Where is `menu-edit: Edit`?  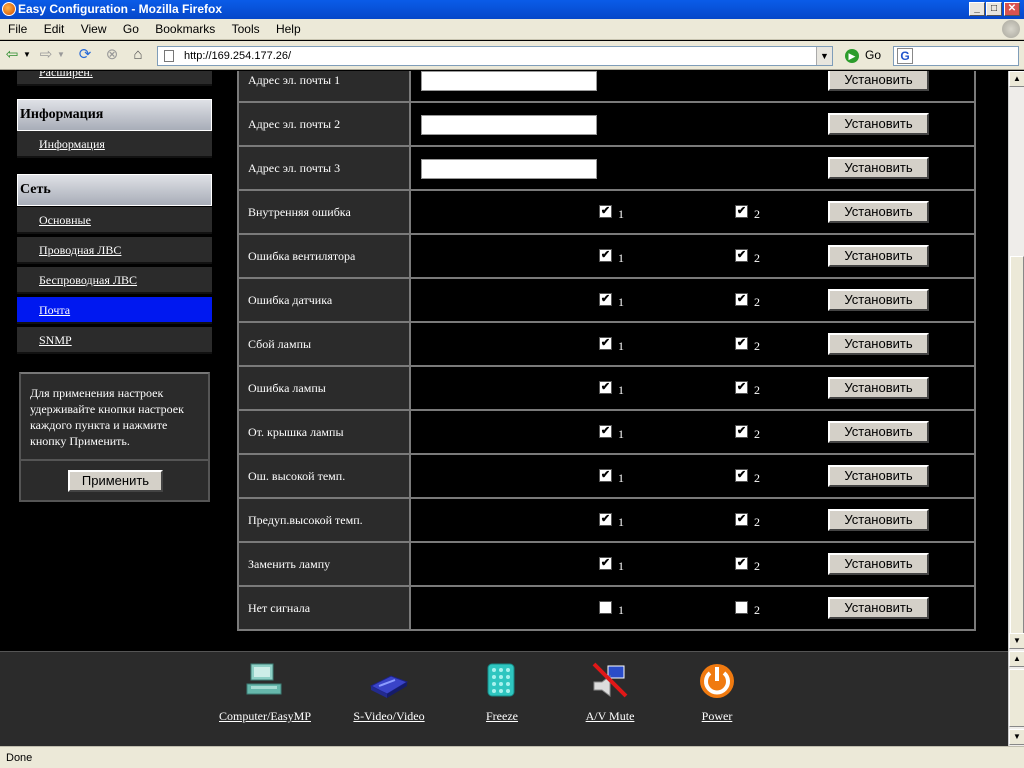
menu-edit: Edit is located at coordinates (53, 27).